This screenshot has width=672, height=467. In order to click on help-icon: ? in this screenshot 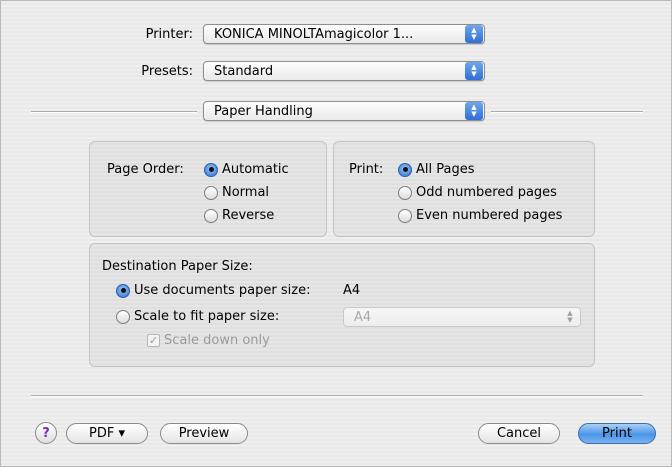, I will do `click(46, 433)`.